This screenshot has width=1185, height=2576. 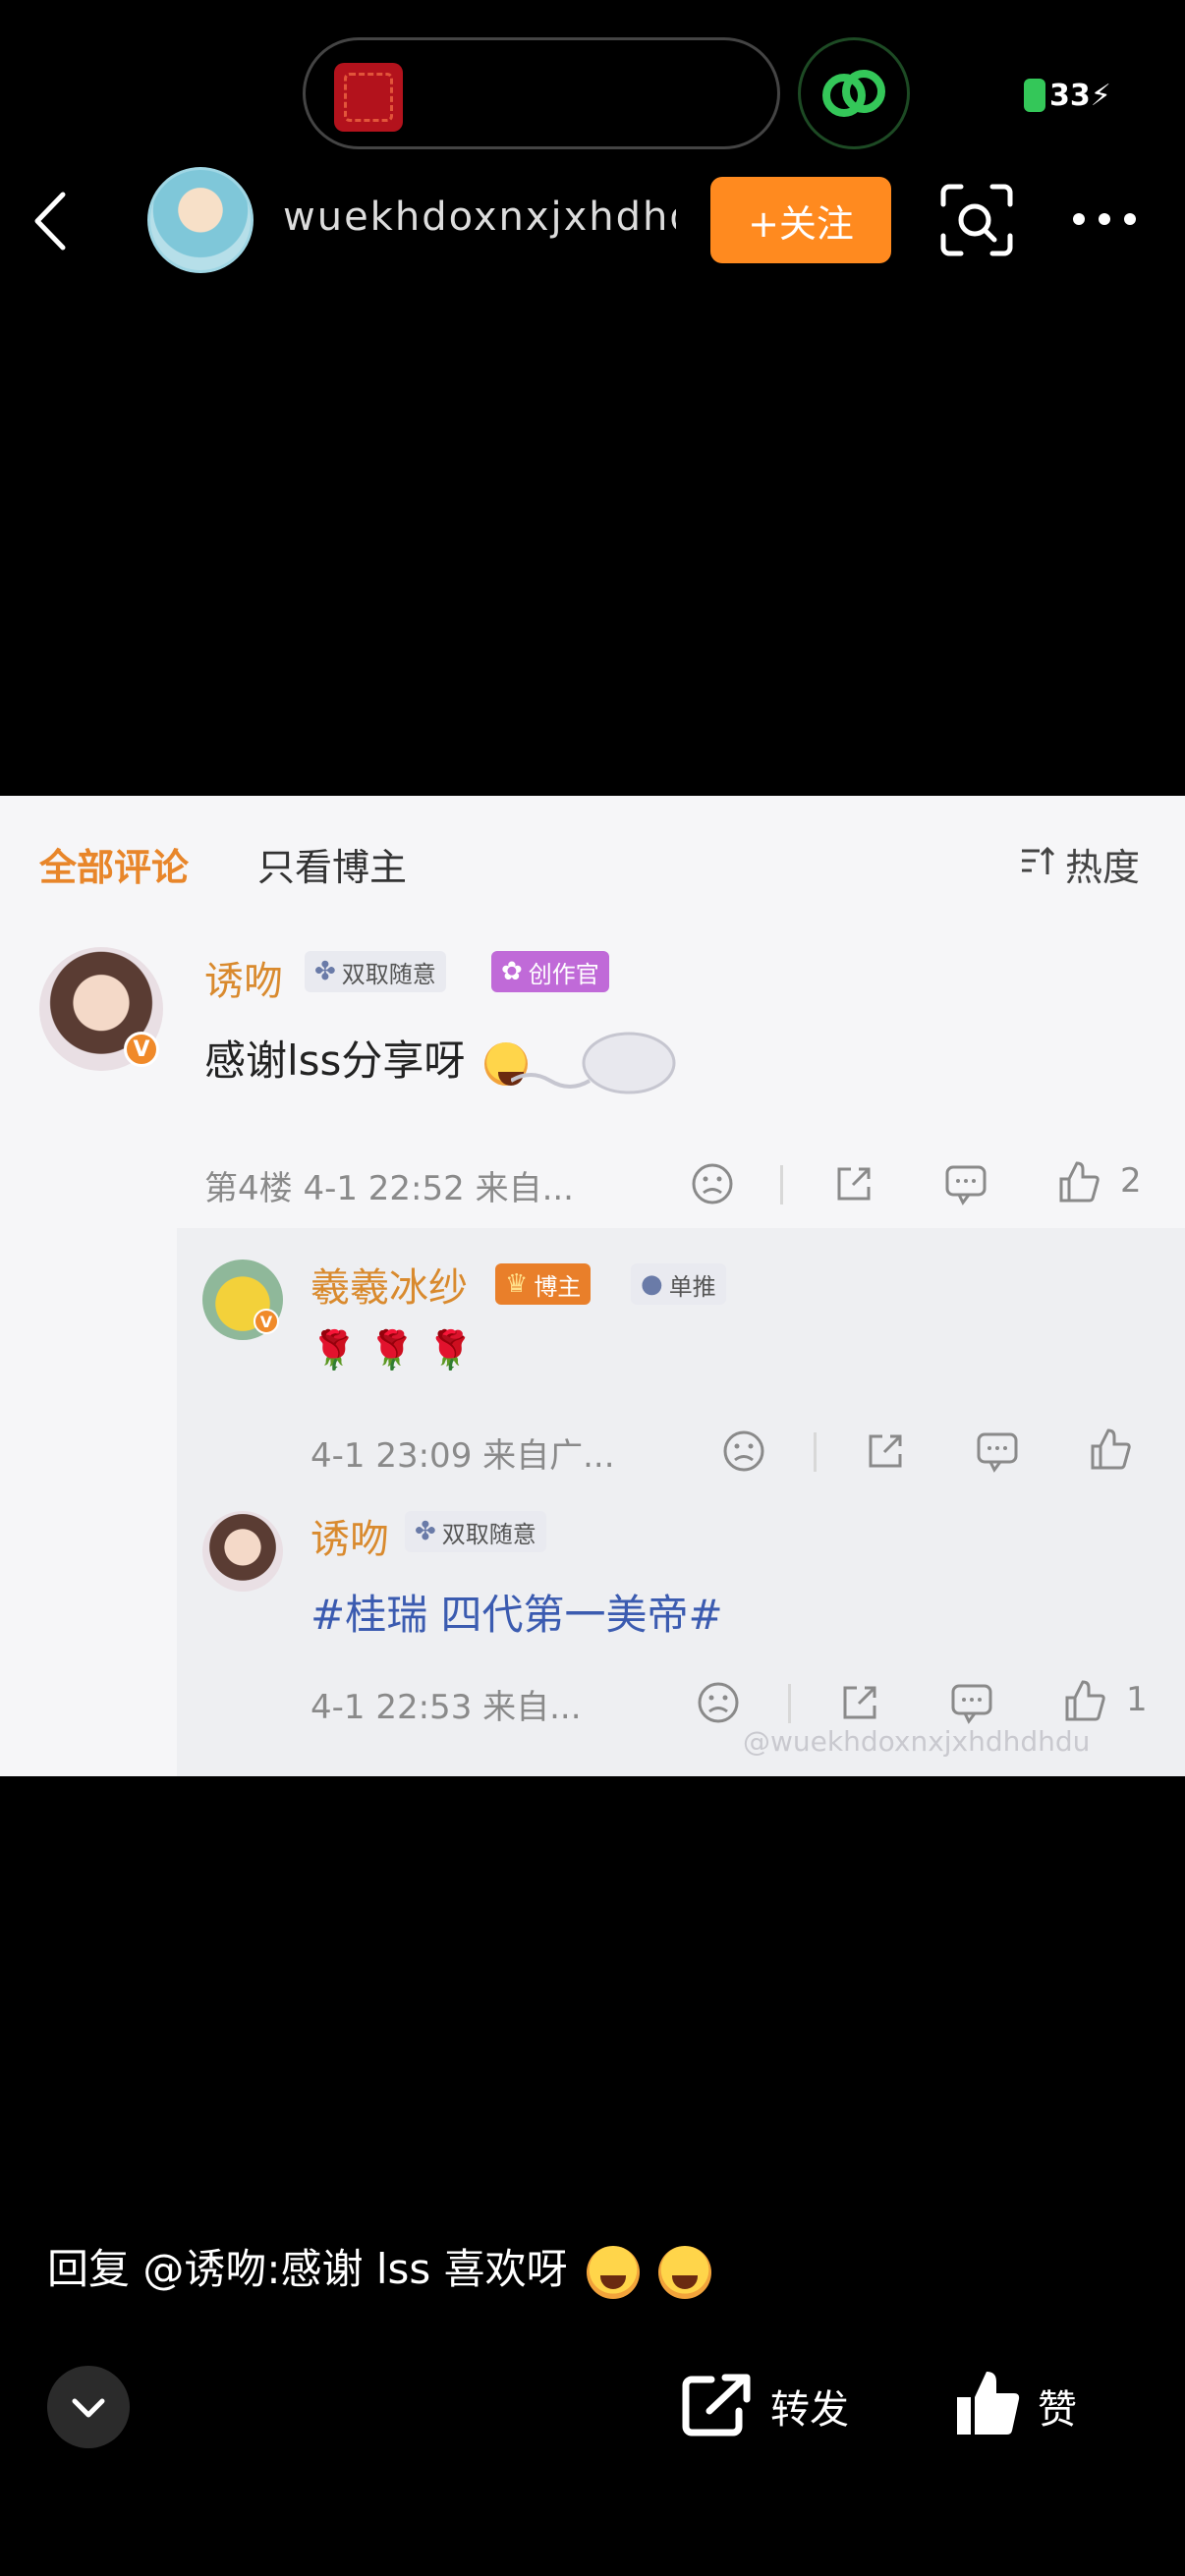 I want to click on scan-icon, so click(x=977, y=220).